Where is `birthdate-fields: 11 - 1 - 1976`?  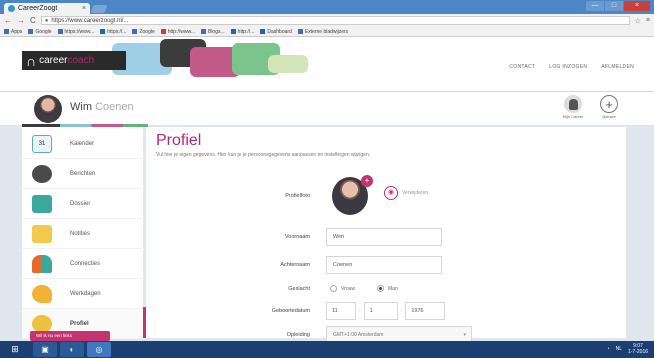 birthdate-fields: 11 - 1 - 1976 is located at coordinates (386, 311).